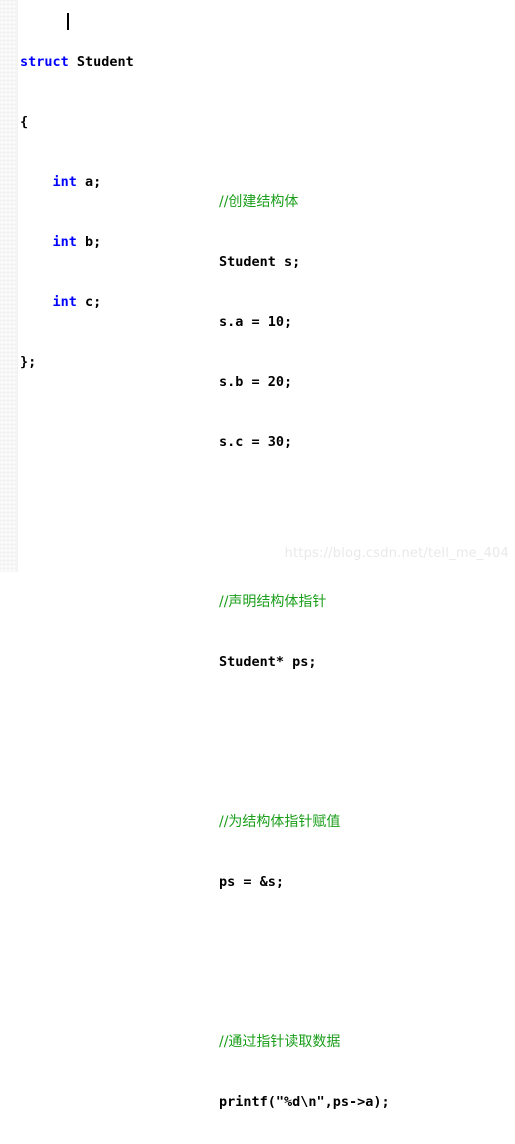  What do you see at coordinates (89, 242) in the screenshot?
I see `member-b-name: b;` at bounding box center [89, 242].